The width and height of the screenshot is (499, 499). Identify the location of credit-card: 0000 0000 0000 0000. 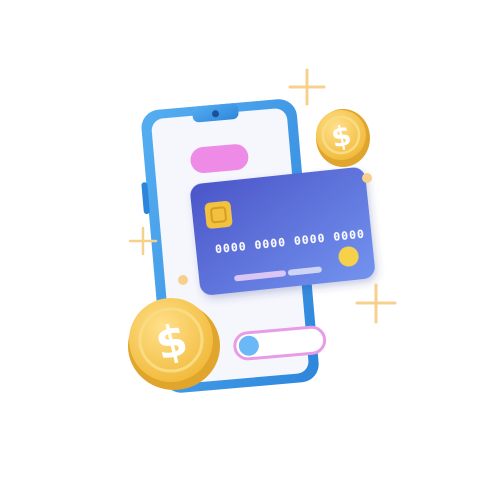
(282, 231).